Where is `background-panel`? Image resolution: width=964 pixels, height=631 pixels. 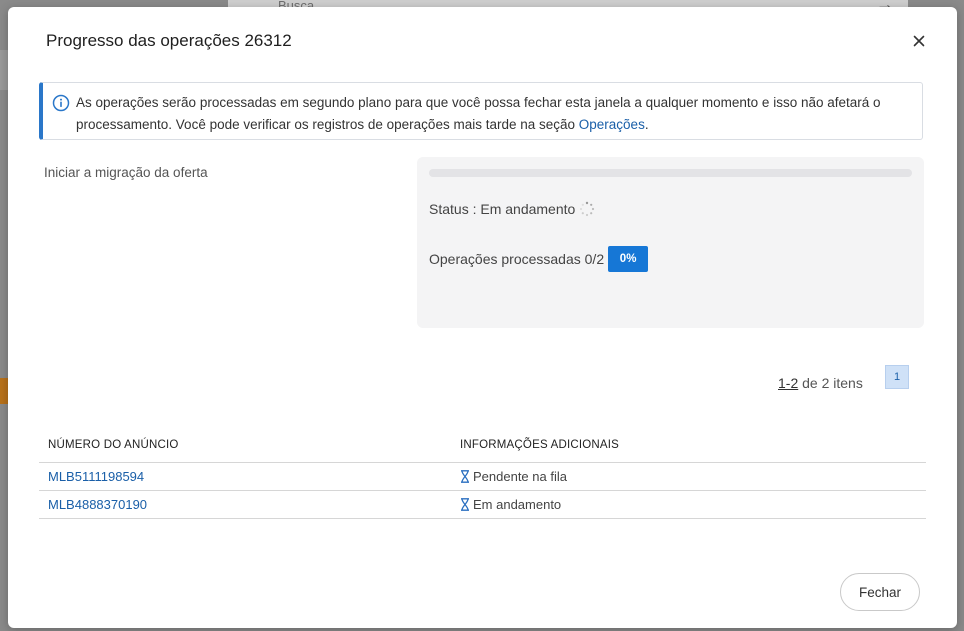 background-panel is located at coordinates (4, 70).